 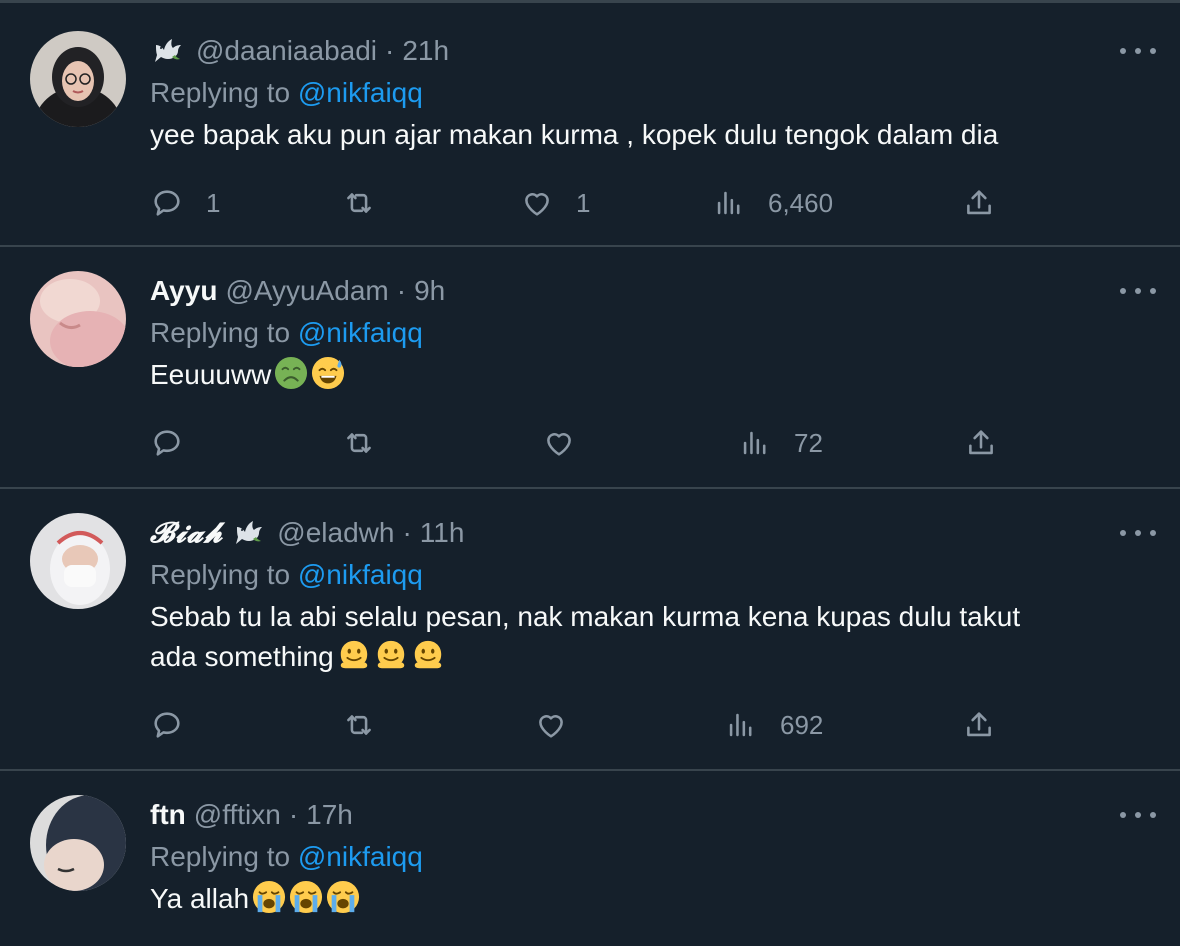 I want to click on action-bar: 692, so click(x=590, y=725).